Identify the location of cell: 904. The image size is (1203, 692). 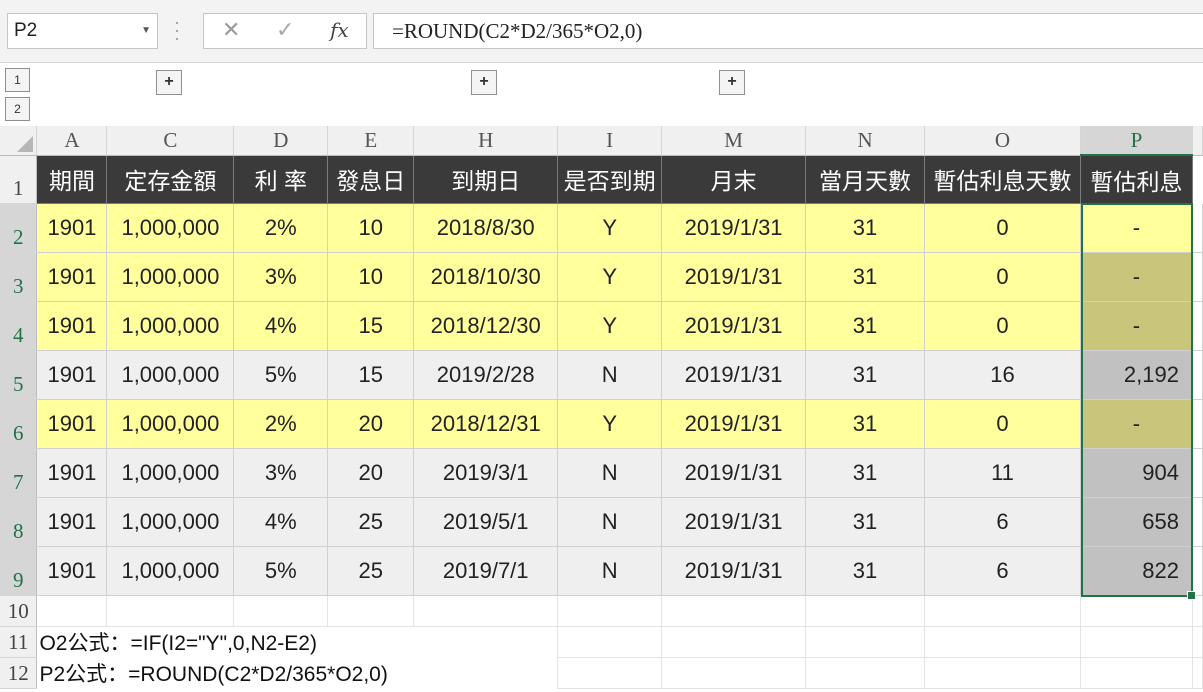
(1136, 473).